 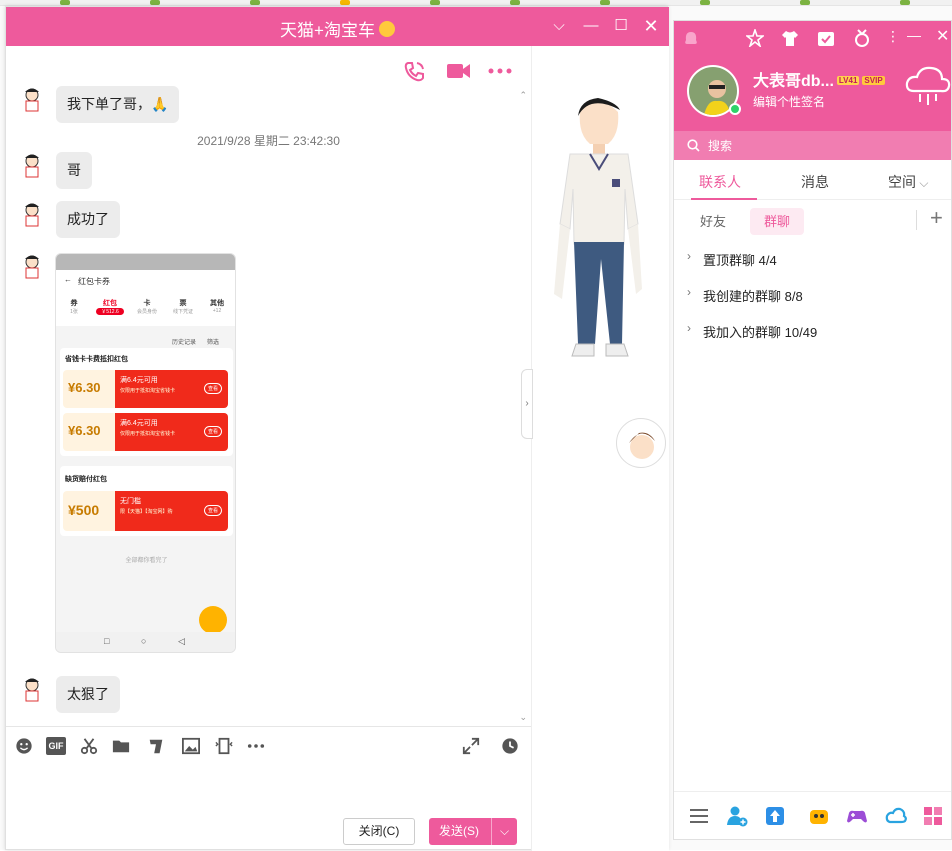 I want to click on file-transfer-icon, so click(x=775, y=816).